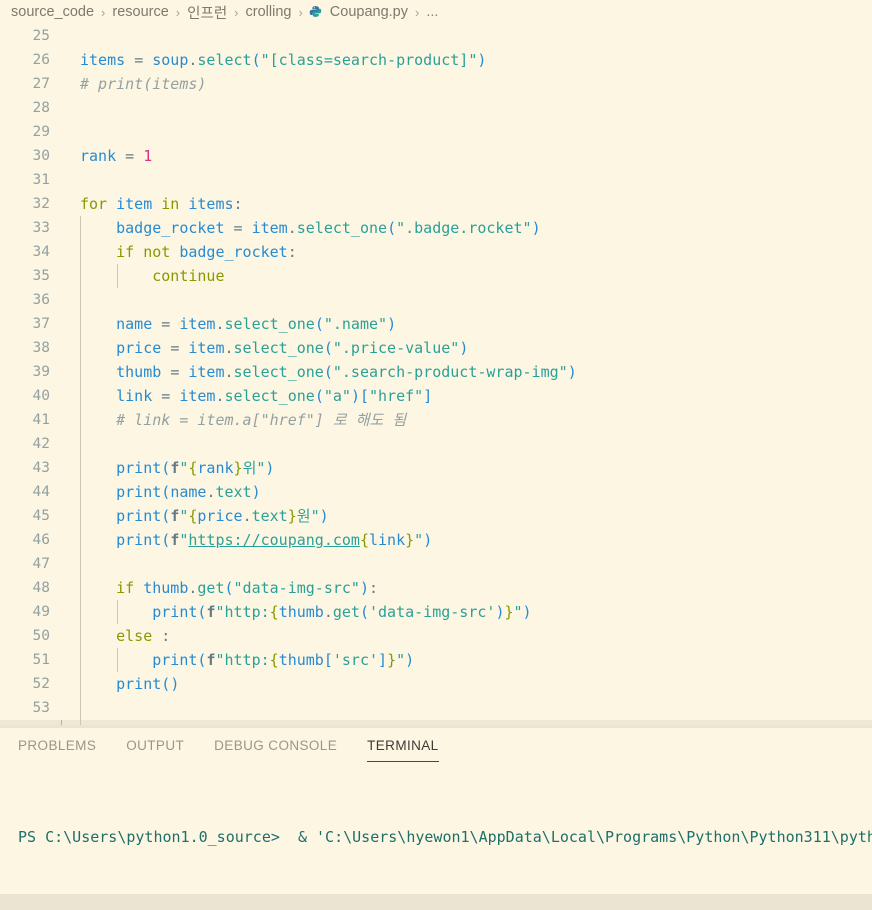  Describe the element at coordinates (207, 12) in the screenshot. I see `breadcrumb-item-inflearn: 인프런` at that location.